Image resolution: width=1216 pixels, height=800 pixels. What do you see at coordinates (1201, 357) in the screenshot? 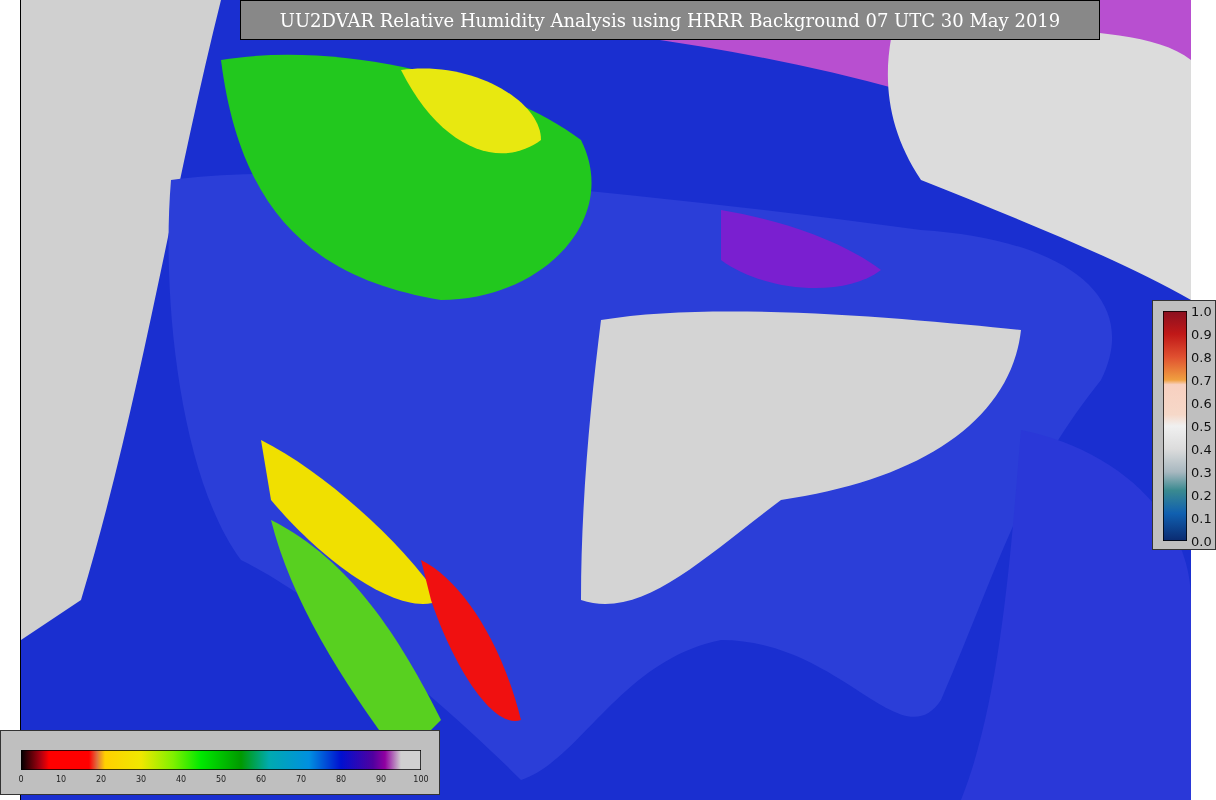
I see `scale-tick-label: 0.8` at bounding box center [1201, 357].